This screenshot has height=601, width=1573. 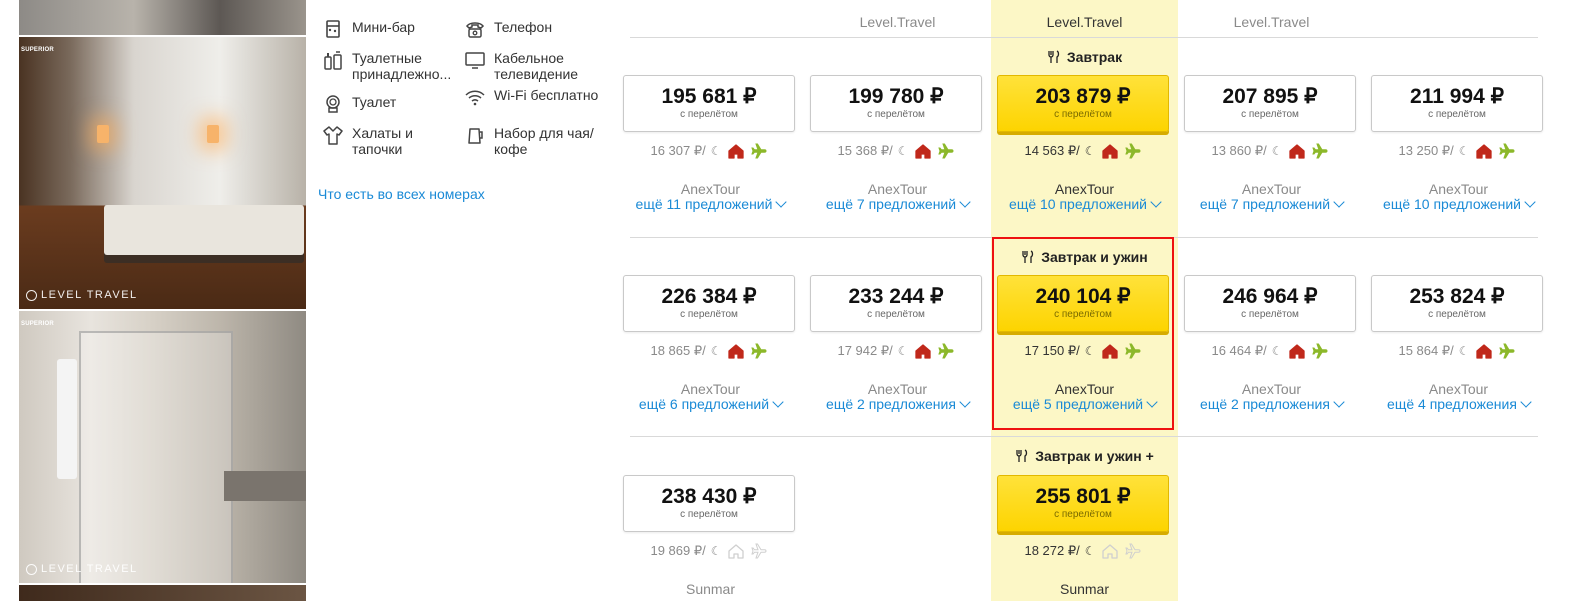 What do you see at coordinates (213, 134) in the screenshot?
I see `lamp` at bounding box center [213, 134].